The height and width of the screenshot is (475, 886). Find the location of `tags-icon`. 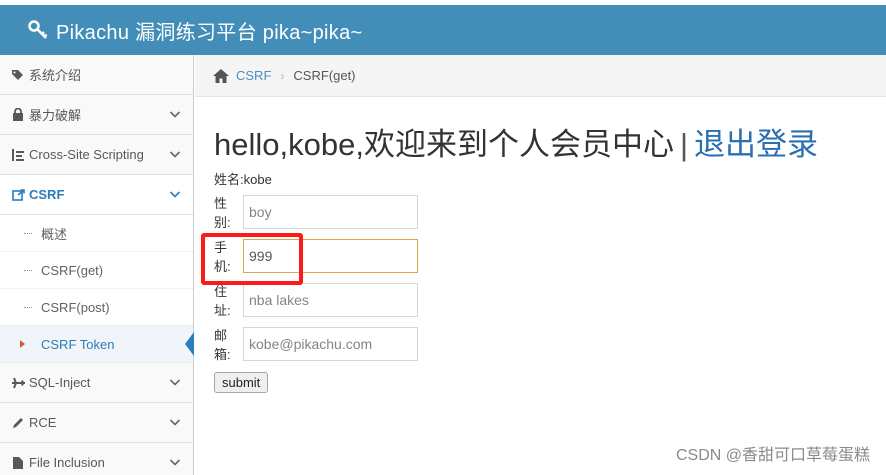

tags-icon is located at coordinates (18, 75).